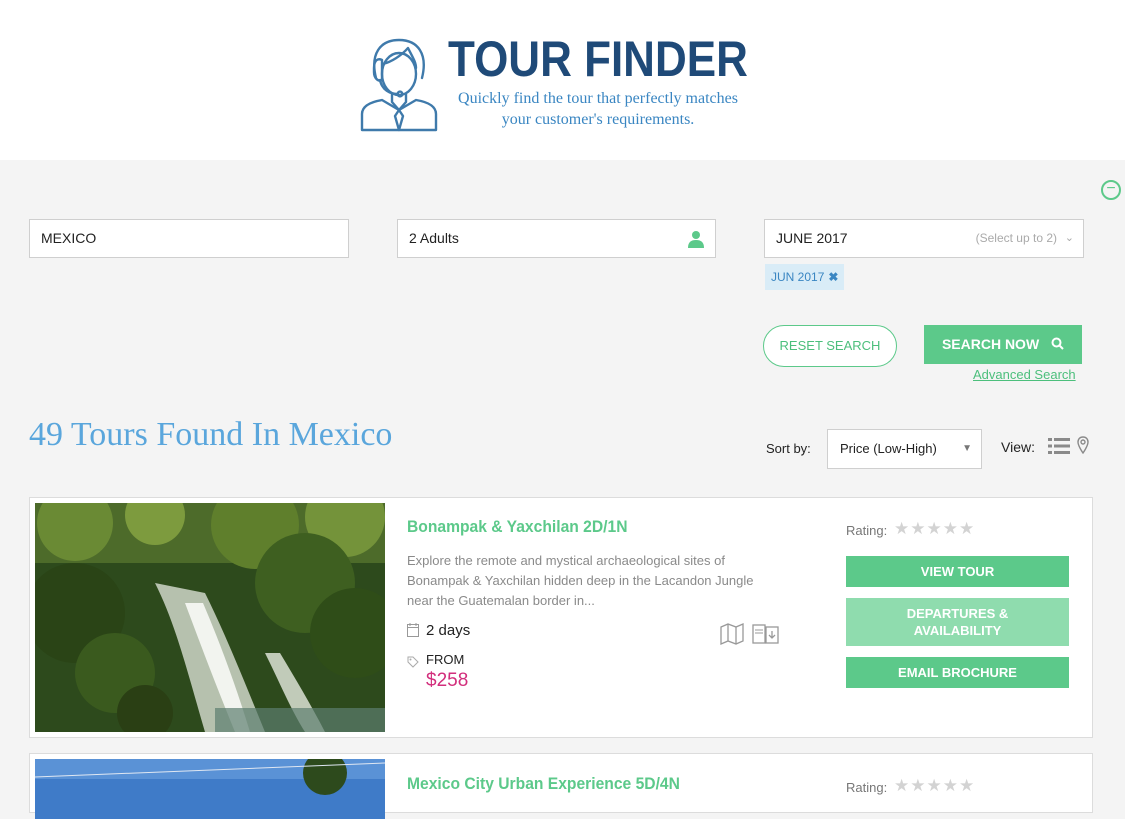 Image resolution: width=1125 pixels, height=819 pixels. I want to click on caret-down-icon: ▼, so click(967, 448).